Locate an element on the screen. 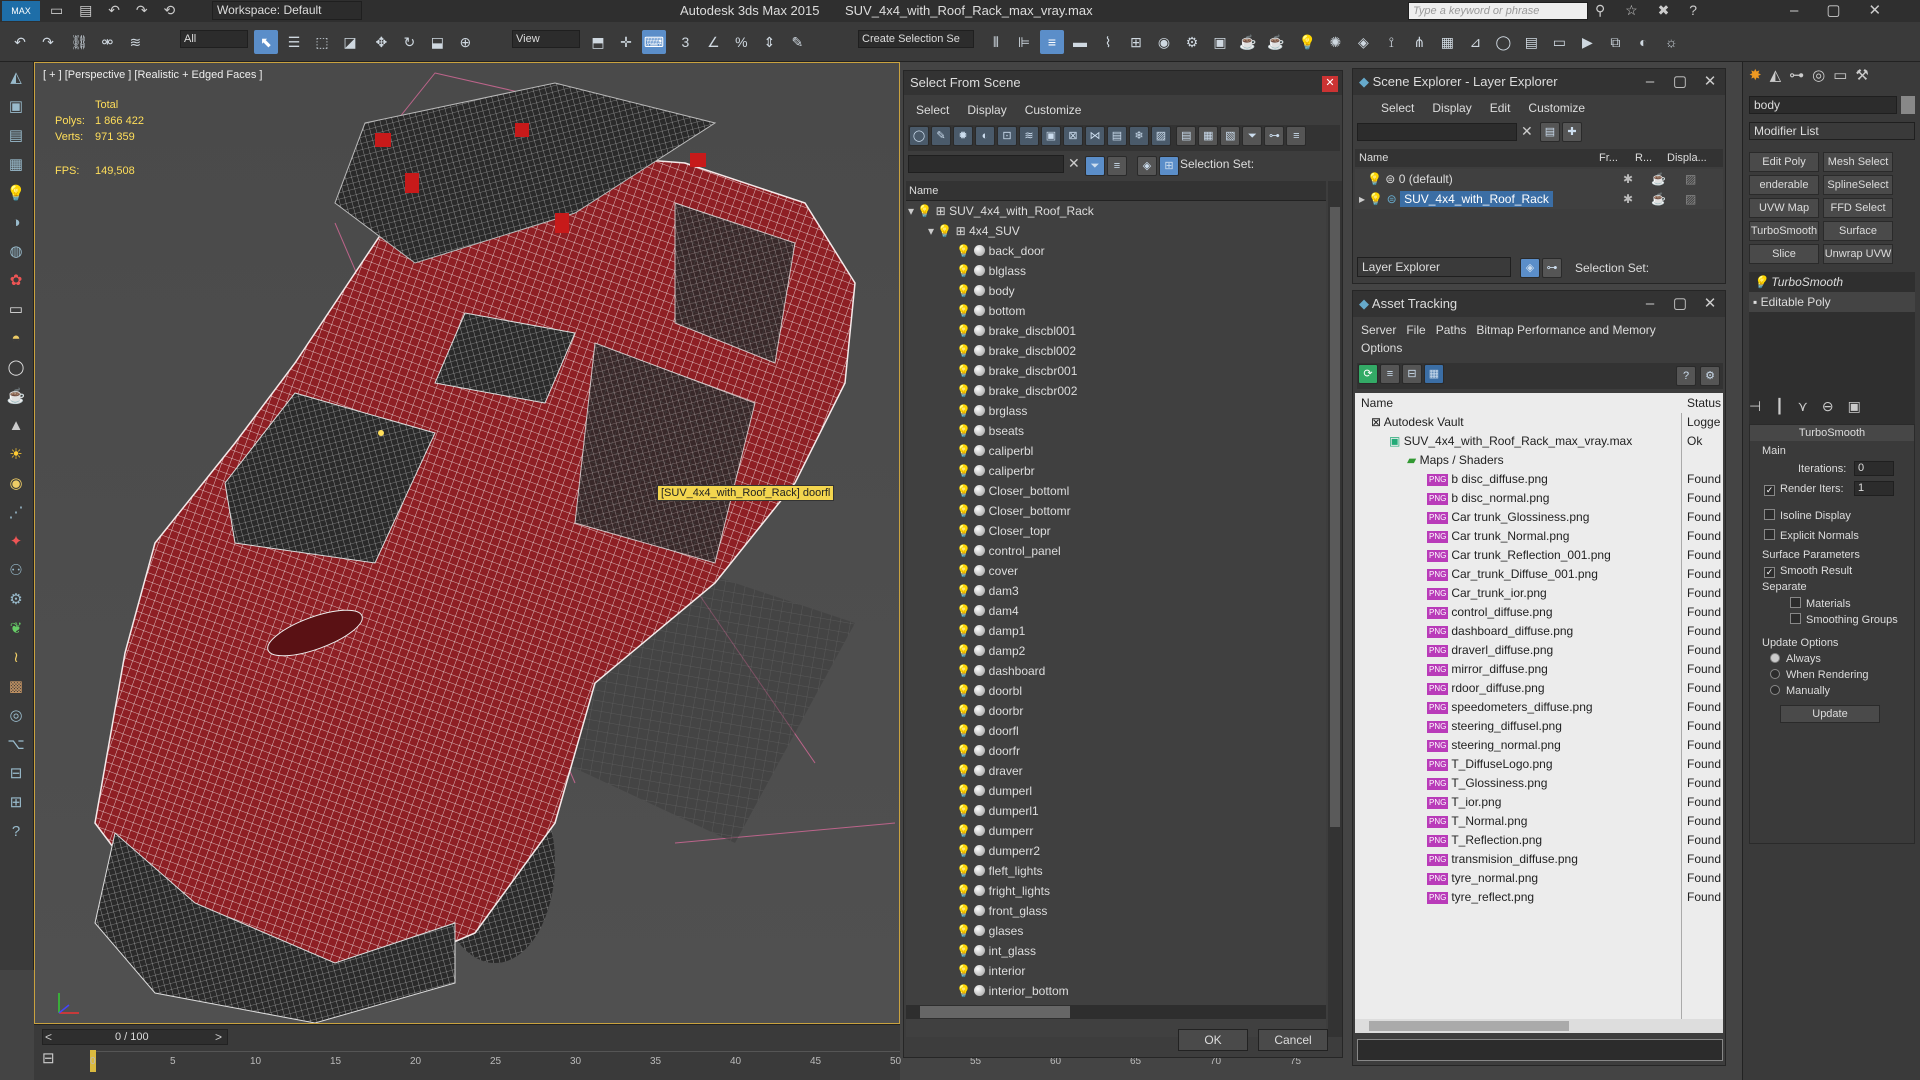  list-item: 💡 draver is located at coordinates (1116, 771).